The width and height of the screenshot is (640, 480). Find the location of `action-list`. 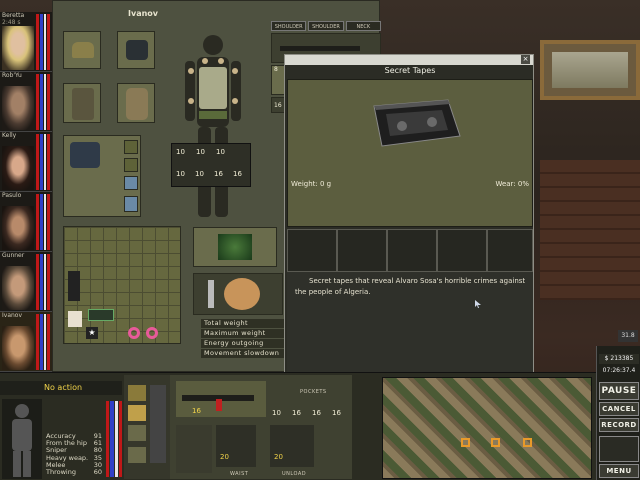

action-list is located at coordinates (194, 449).